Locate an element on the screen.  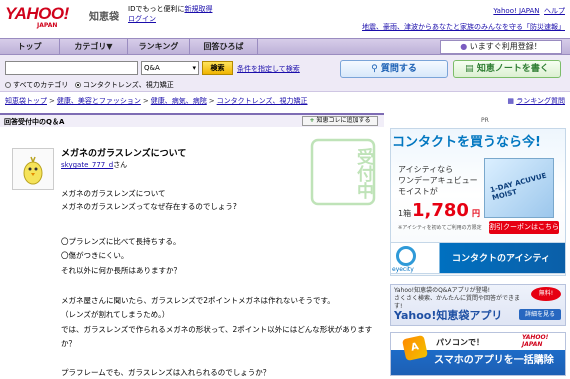
question-body-line: メガネ屋さんに聞いたら、ガラスレンズで2ポイントメガネは作れないそうです。 is located at coordinates (198, 300).